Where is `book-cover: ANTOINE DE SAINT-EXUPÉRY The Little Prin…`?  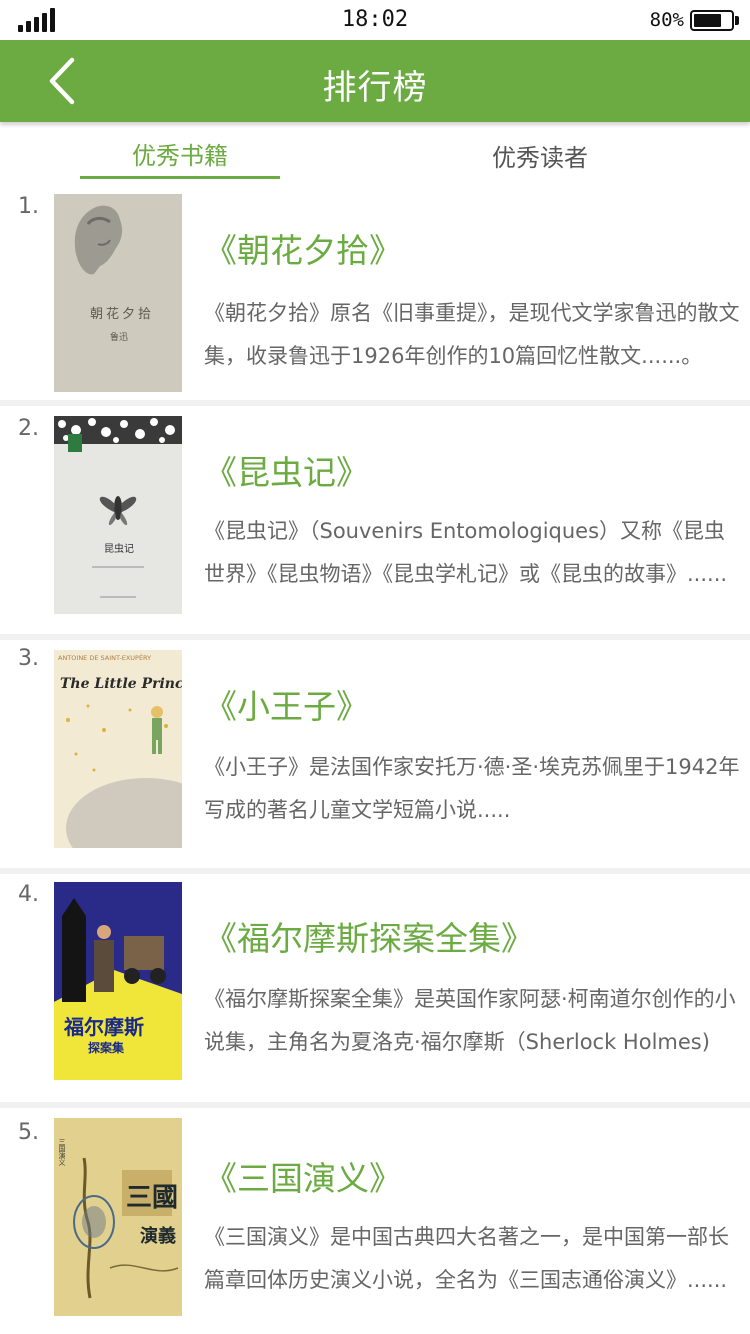
book-cover: ANTOINE DE SAINT-EXUPÉRY The Little Prin… is located at coordinates (118, 749).